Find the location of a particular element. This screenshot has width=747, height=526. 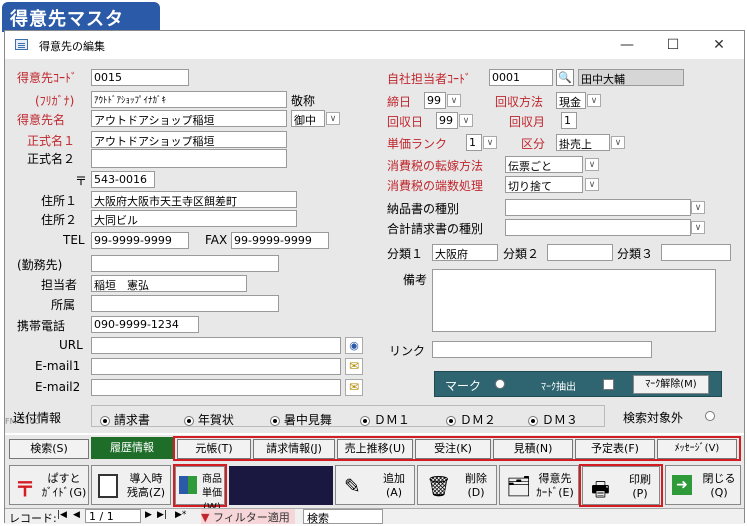

add-label-2: (A) is located at coordinates (394, 492).